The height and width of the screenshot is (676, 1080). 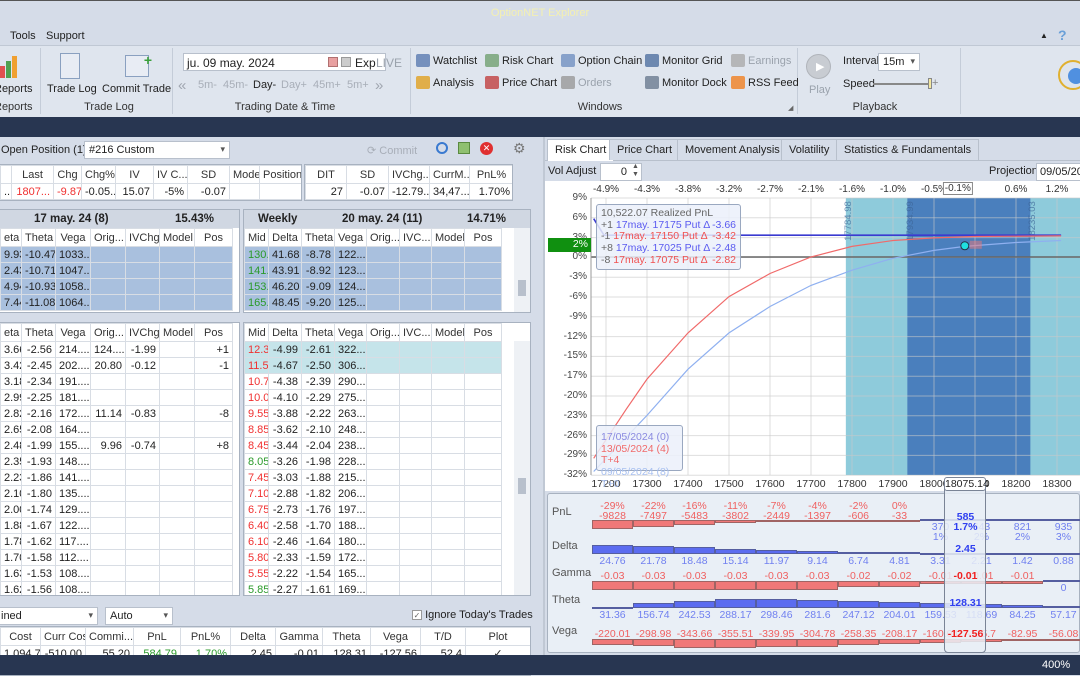 I want to click on column-header, so click(x=6, y=175).